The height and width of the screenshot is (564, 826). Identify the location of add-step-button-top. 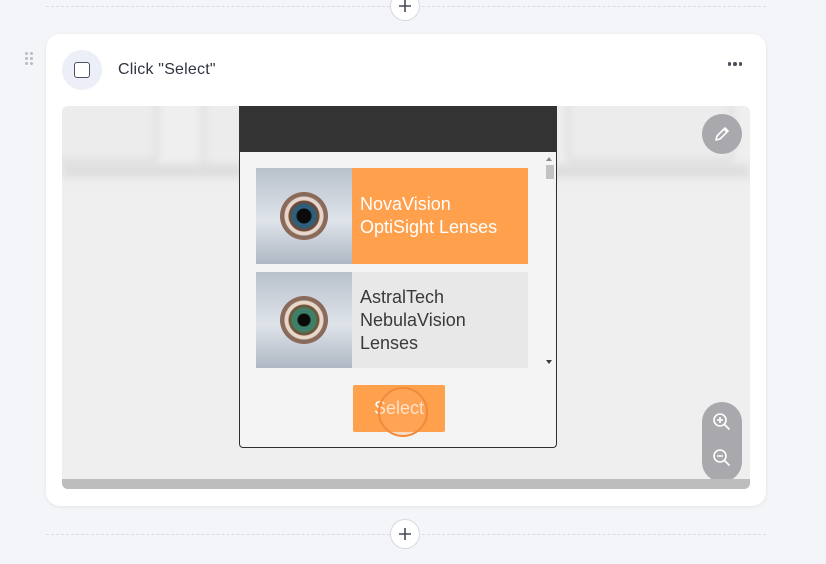
(405, 10).